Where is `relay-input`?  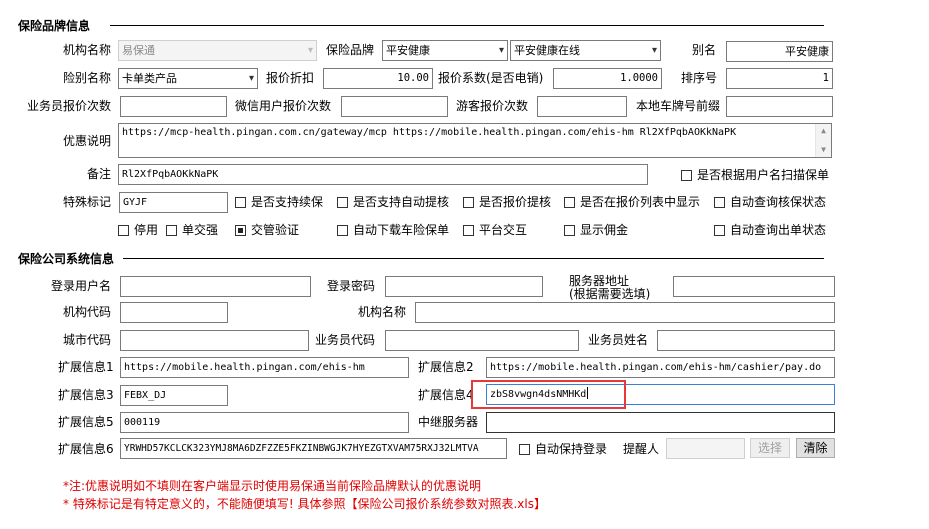 relay-input is located at coordinates (660, 422).